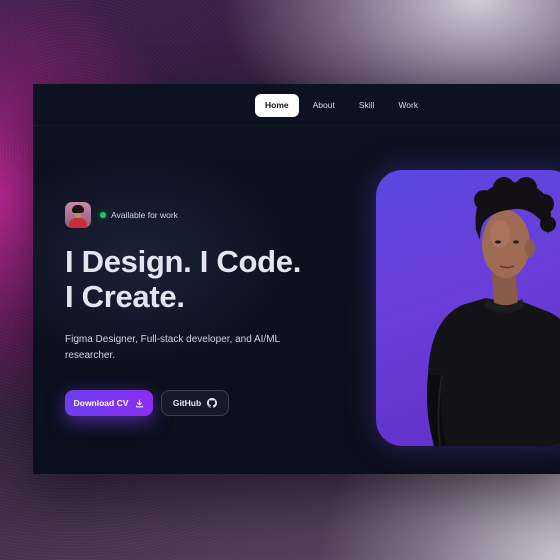  Describe the element at coordinates (493, 311) in the screenshot. I see `profile-photo` at that location.